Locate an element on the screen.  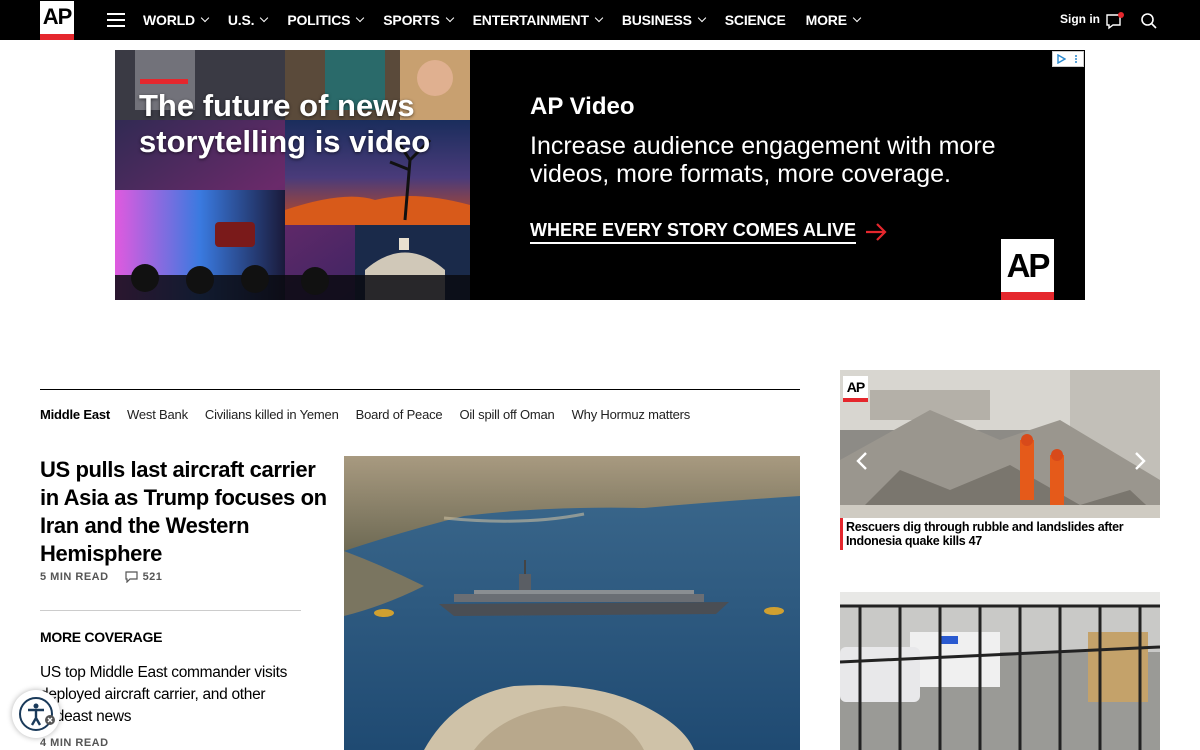
ad-ap-logo: AP is located at coordinates (1027, 269).